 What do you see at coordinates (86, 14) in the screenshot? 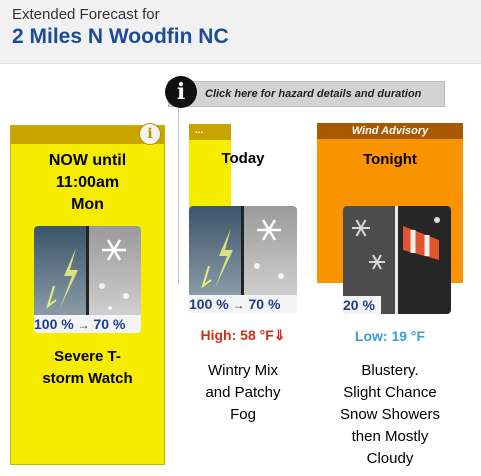
I see `page-subtitle: Extended Forecast for` at bounding box center [86, 14].